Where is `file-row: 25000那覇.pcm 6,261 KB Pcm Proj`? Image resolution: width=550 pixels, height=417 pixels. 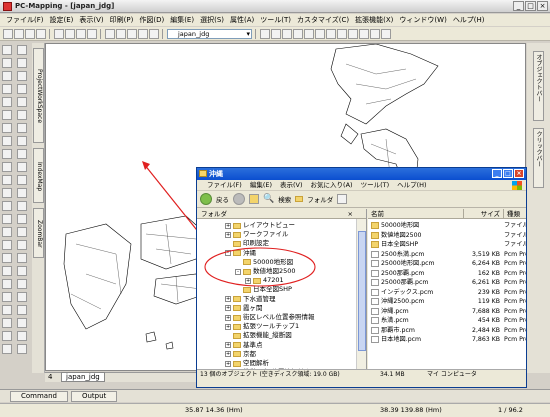
file-row: 25000那覇.pcm 6,261 KB Pcm Proj is located at coordinates (447, 282).